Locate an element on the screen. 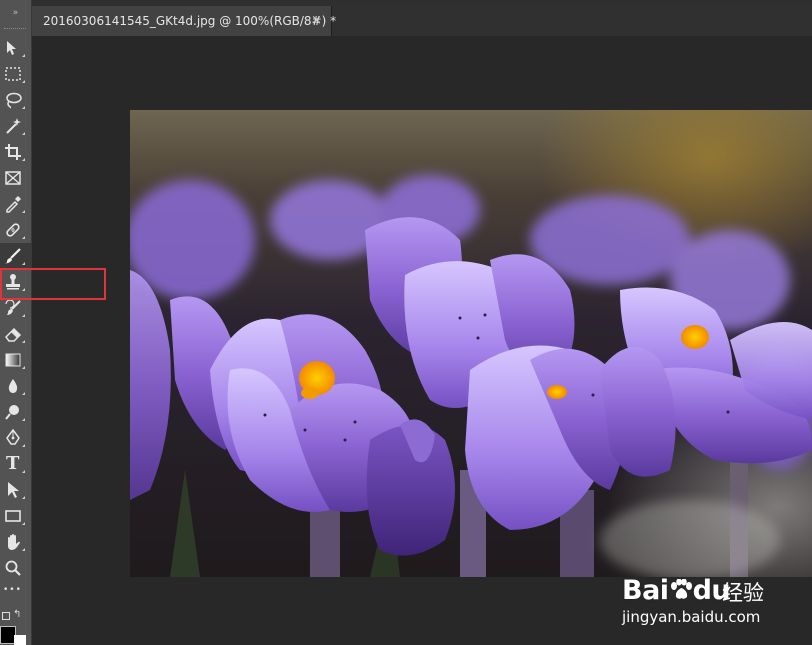 The height and width of the screenshot is (645, 812). zoom-tool is located at coordinates (15, 568).